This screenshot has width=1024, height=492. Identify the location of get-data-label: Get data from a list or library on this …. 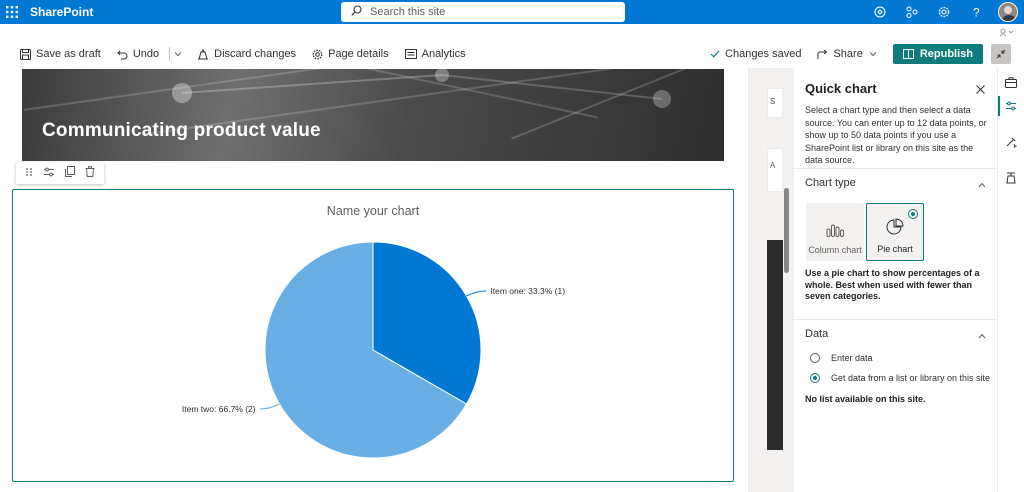
(911, 378).